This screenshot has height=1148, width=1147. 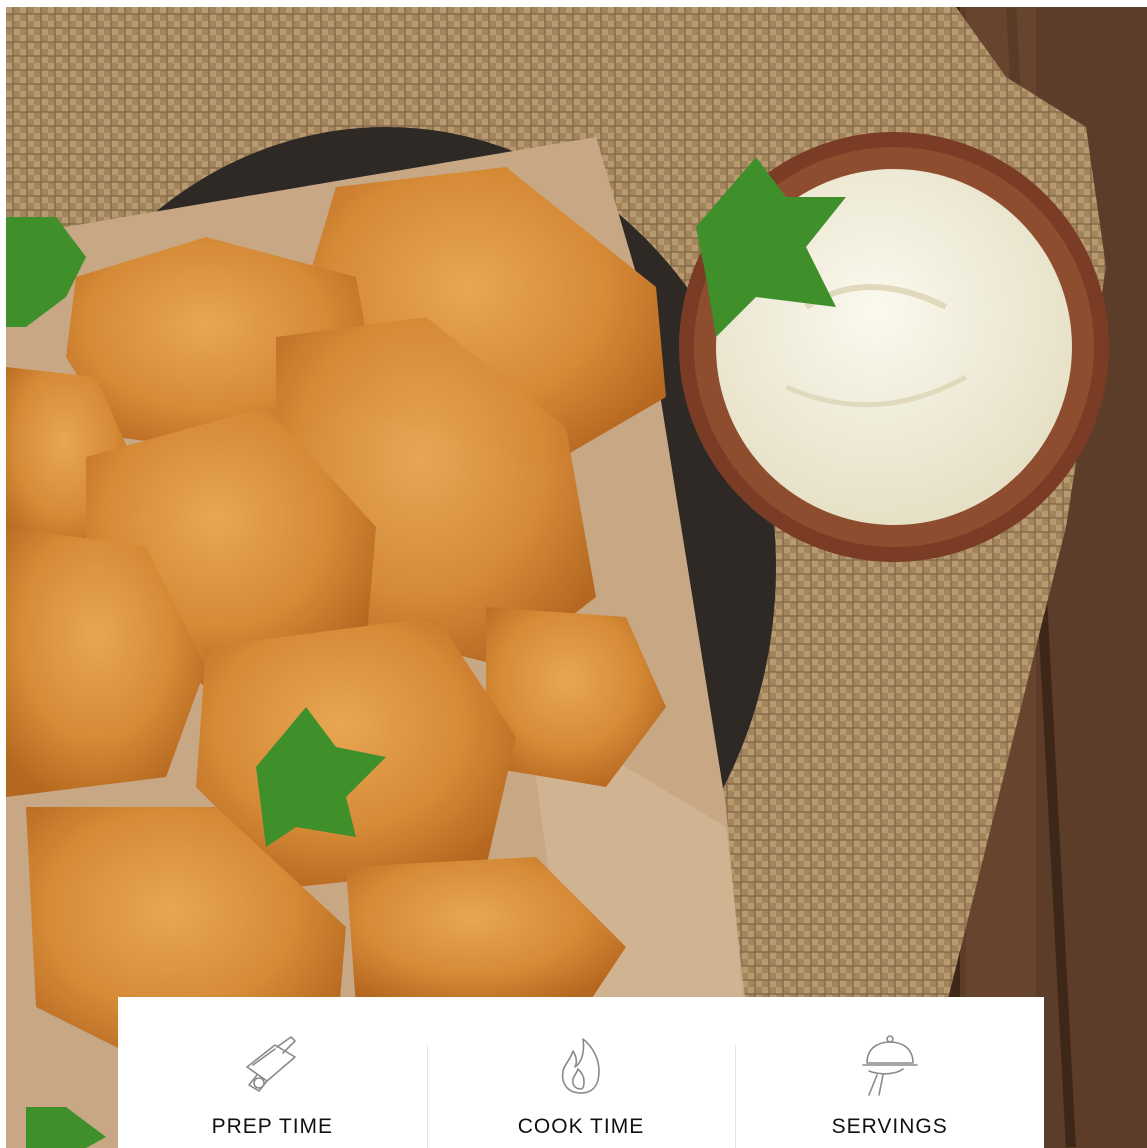 What do you see at coordinates (581, 1126) in the screenshot?
I see `cook-time-label: COOK TIME` at bounding box center [581, 1126].